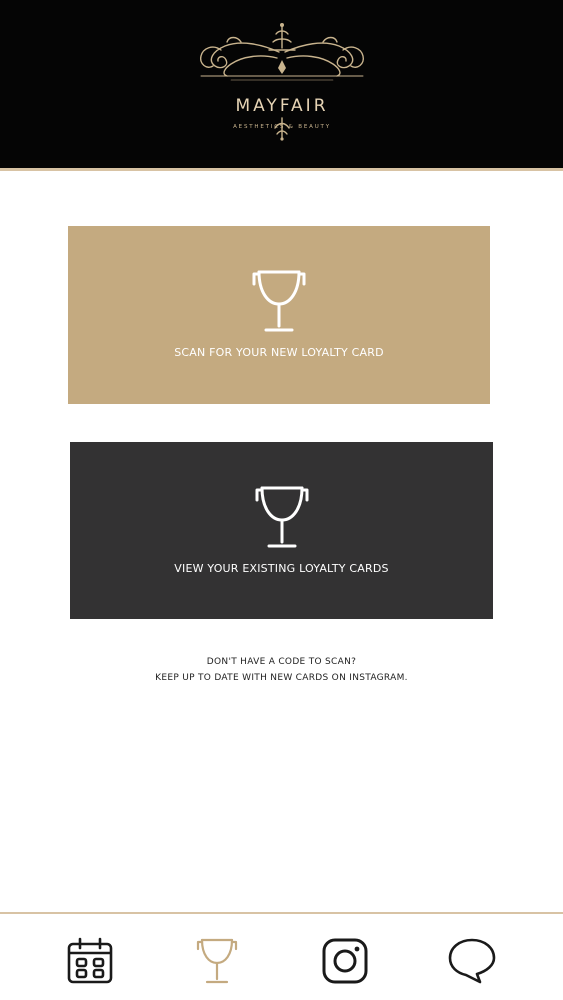 The height and width of the screenshot is (1000, 563). I want to click on brand-name: MAYFAIR, so click(282, 106).